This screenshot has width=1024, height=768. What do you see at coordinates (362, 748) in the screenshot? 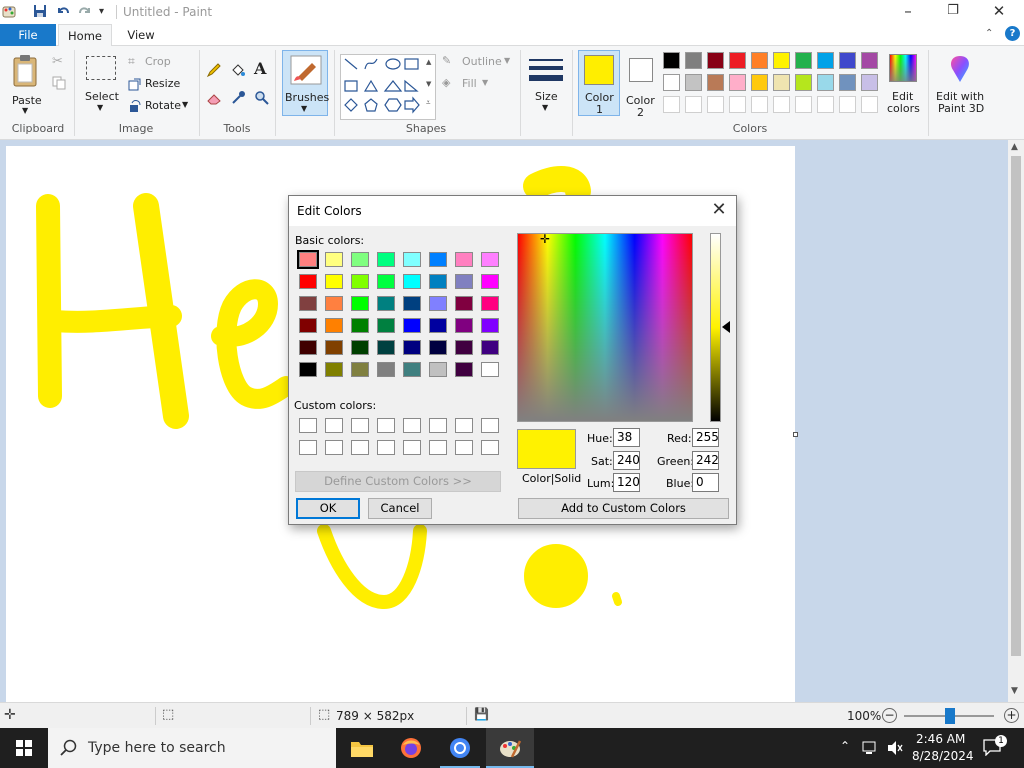
I see `taskbar-file-explorer` at bounding box center [362, 748].